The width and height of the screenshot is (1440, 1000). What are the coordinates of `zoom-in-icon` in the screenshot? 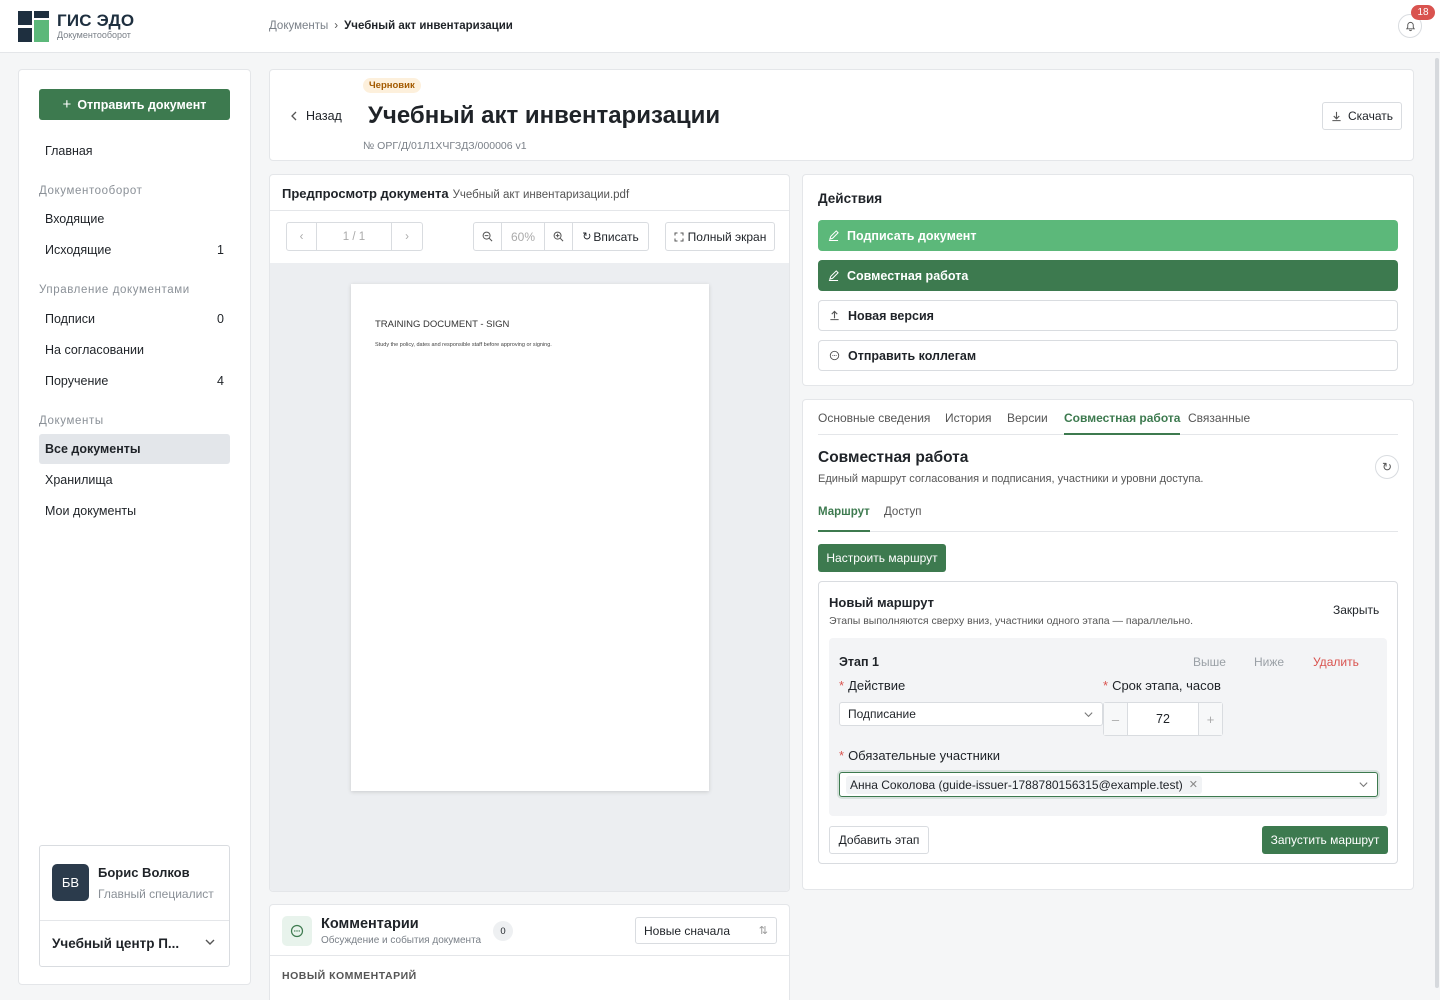 It's located at (558, 236).